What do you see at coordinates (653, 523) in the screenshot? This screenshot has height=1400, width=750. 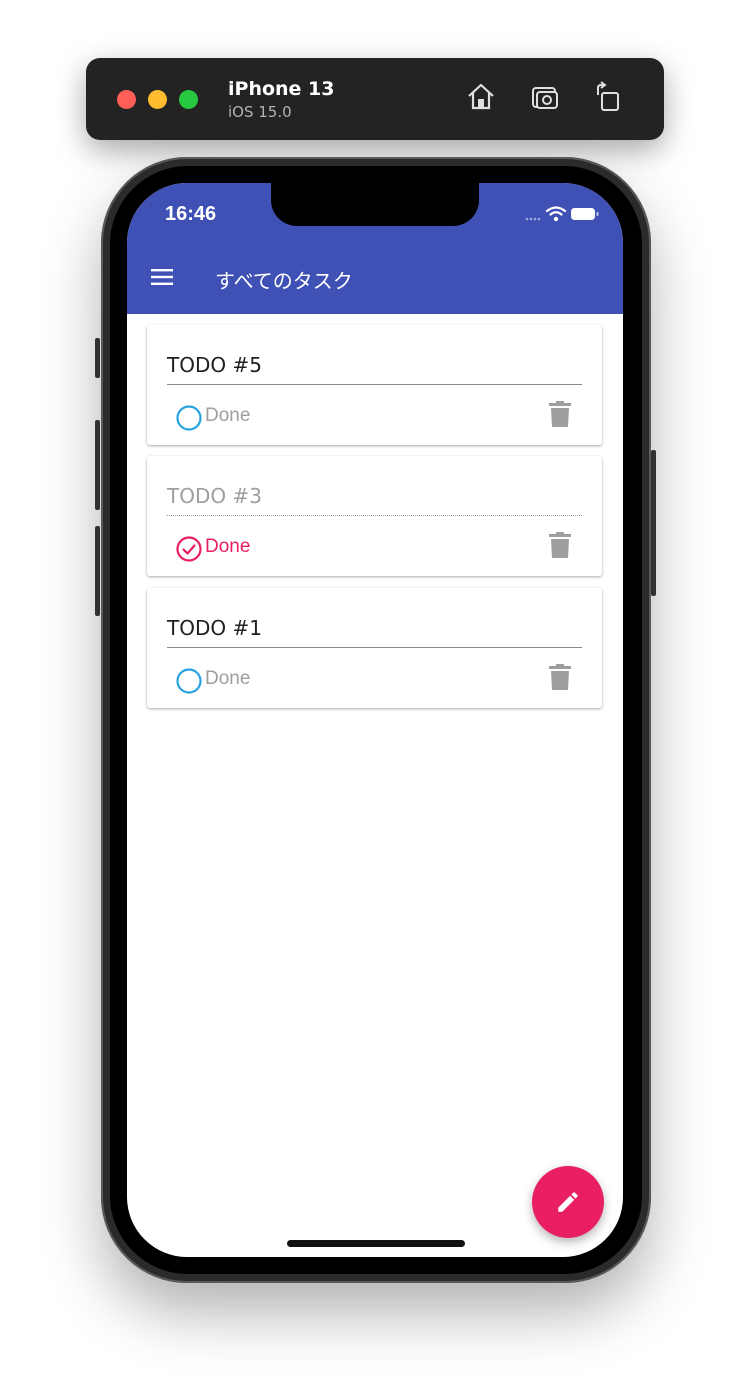 I see `power-button` at bounding box center [653, 523].